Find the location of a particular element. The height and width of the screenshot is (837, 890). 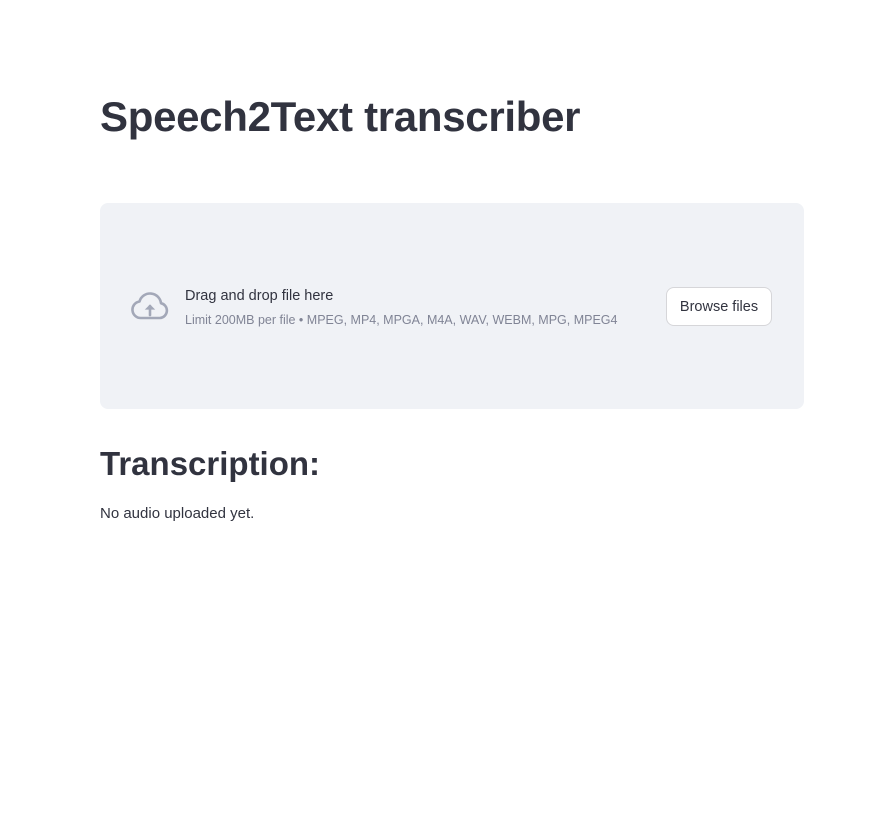

drop-label: Drag and drop file here is located at coordinates (259, 296).